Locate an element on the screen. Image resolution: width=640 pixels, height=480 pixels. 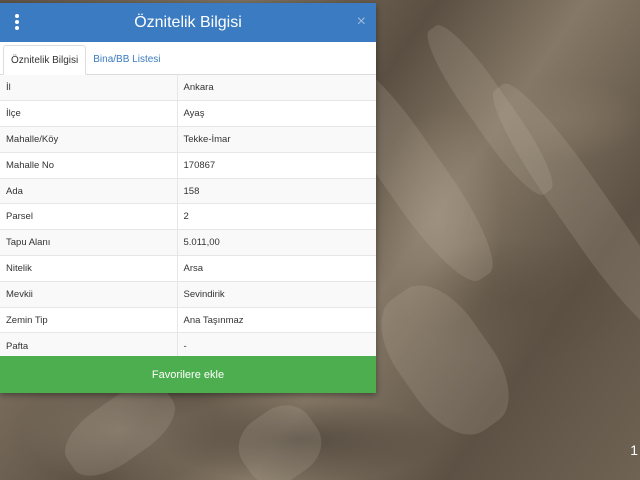
attribute-value: 2 is located at coordinates (276, 216).